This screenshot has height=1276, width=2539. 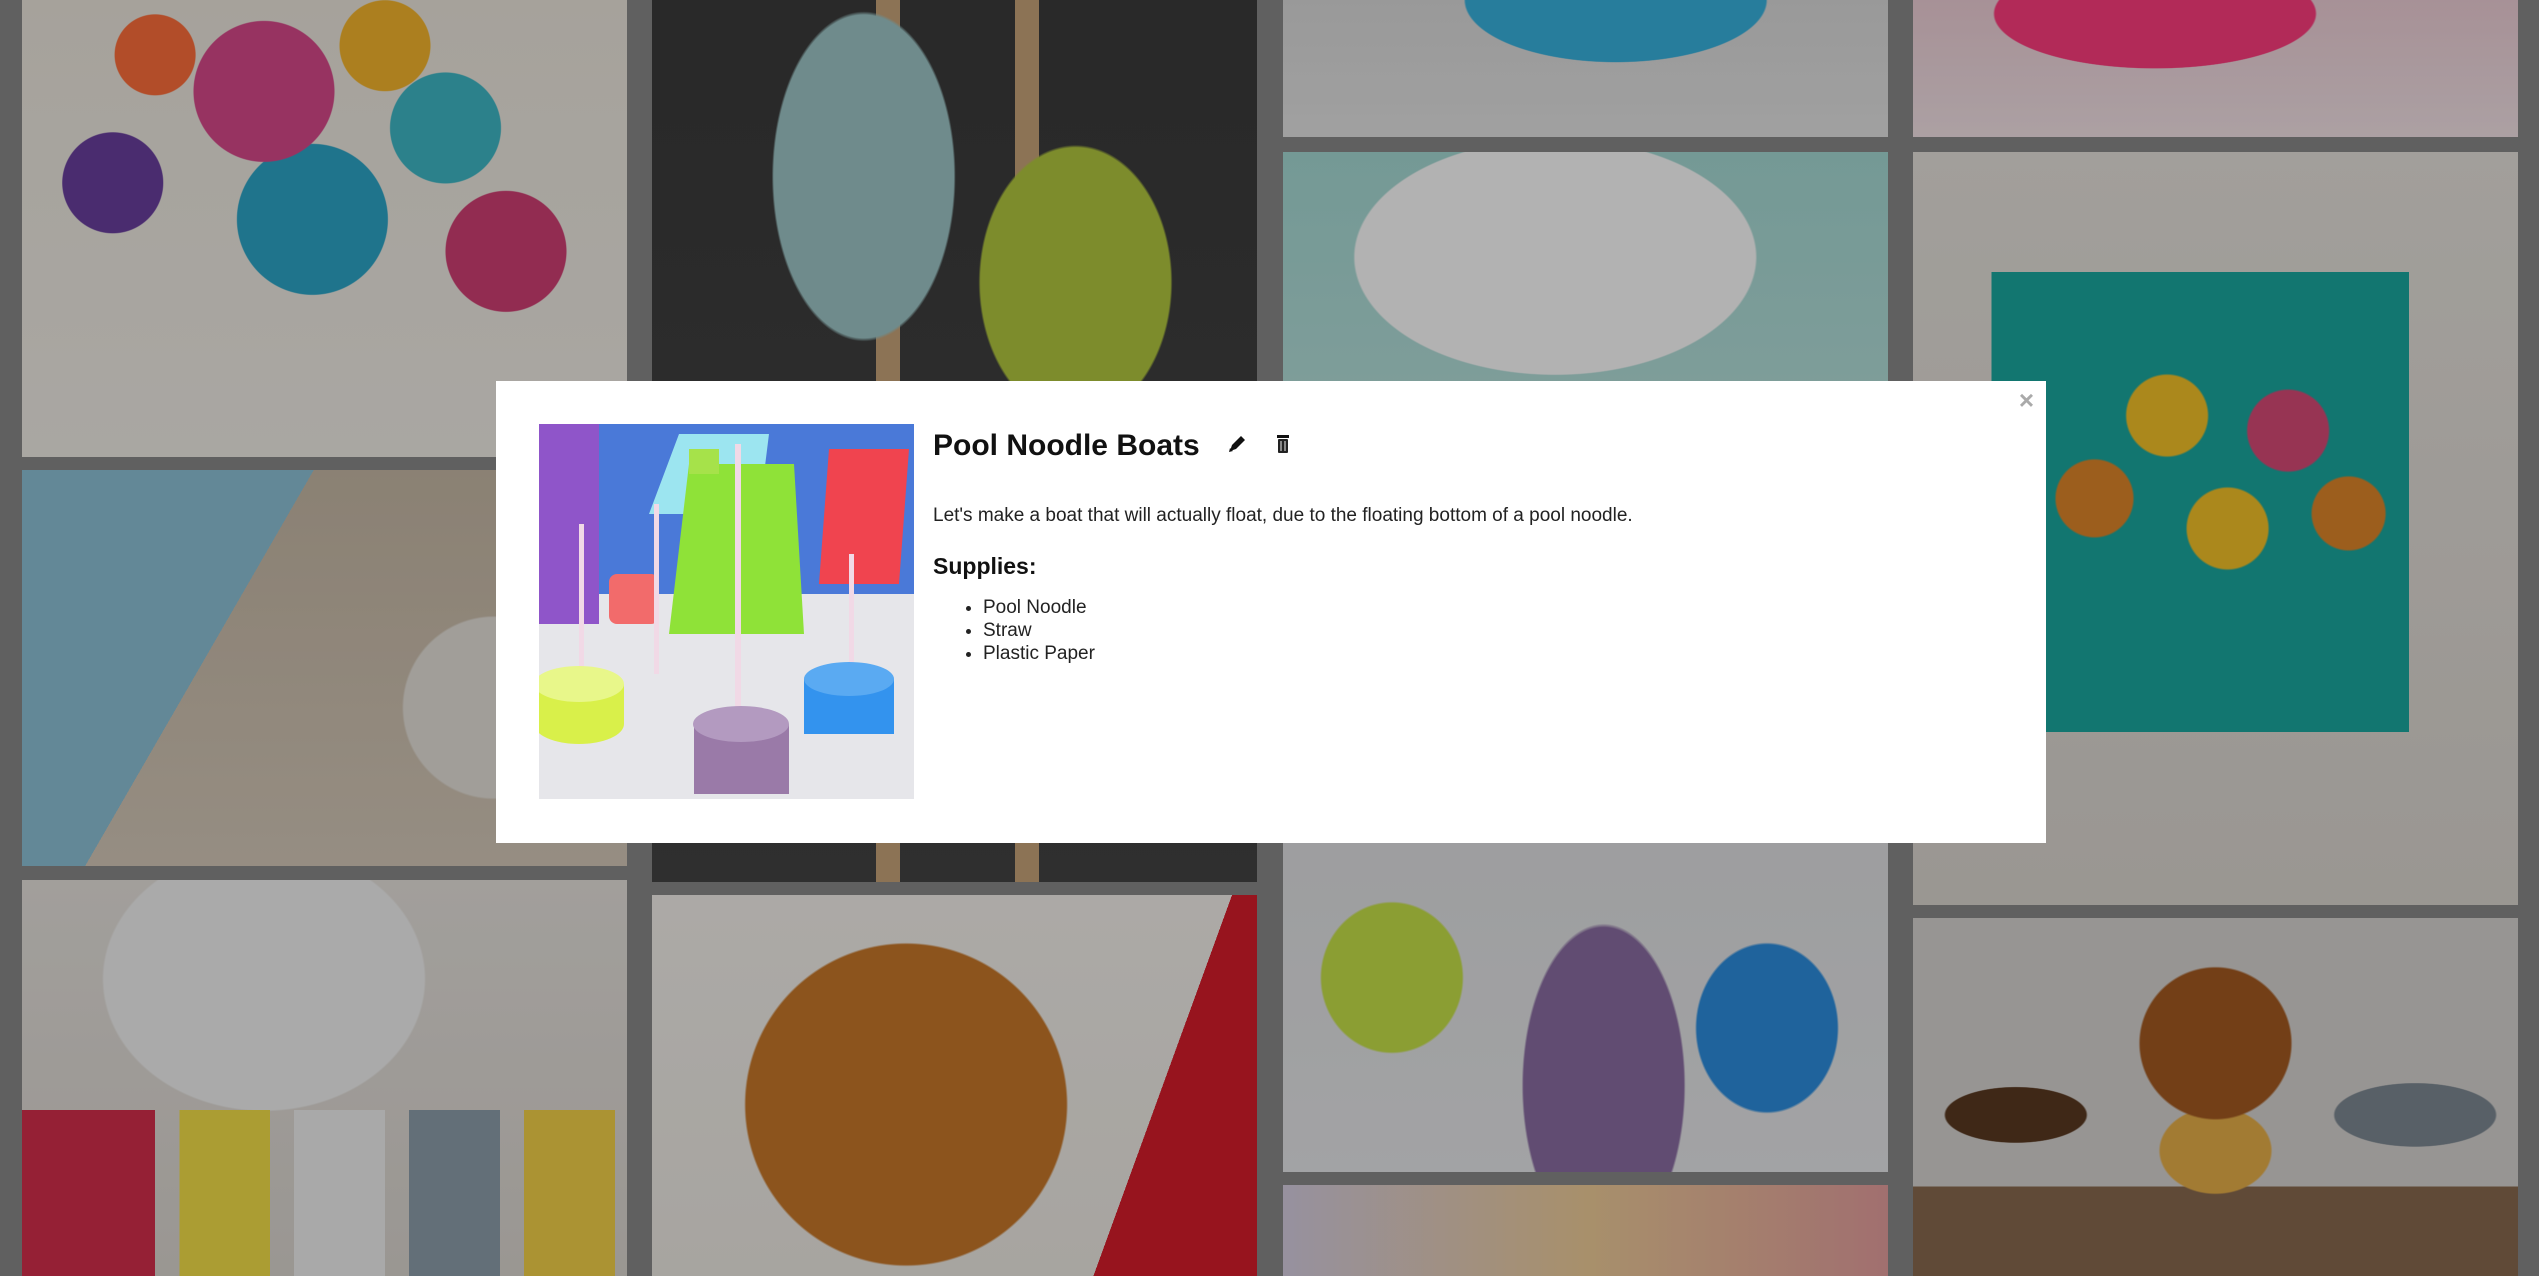 What do you see at coordinates (1283, 446) in the screenshot?
I see `trash-icon` at bounding box center [1283, 446].